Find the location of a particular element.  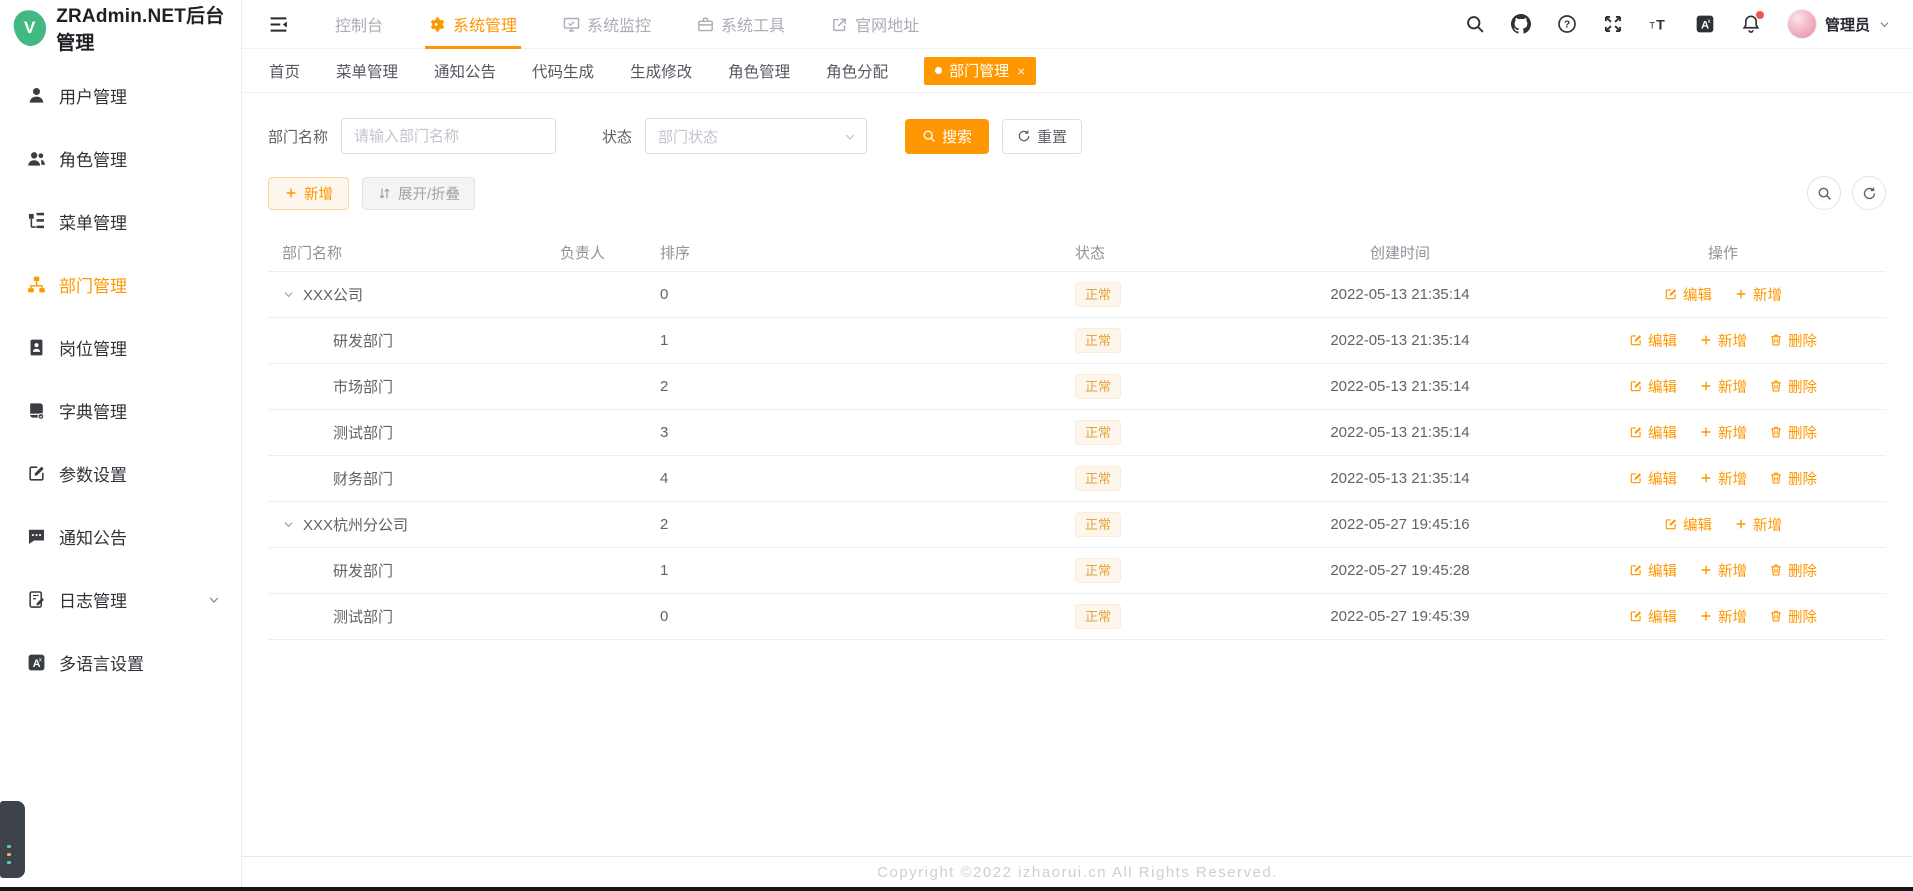

menu-tree-icon is located at coordinates (36, 221).